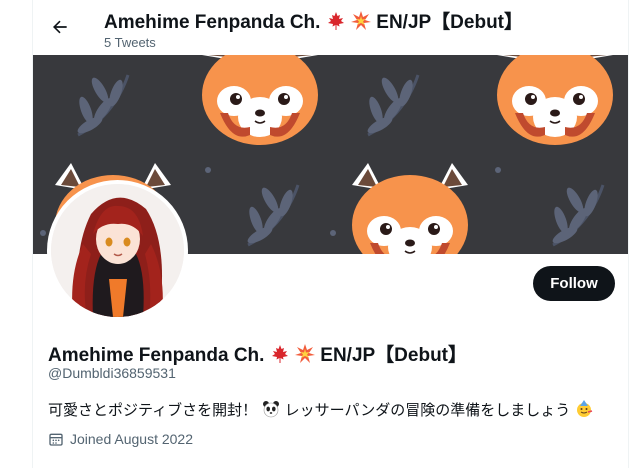  I want to click on bio-text-part1: 可愛さとポジティブさを開封！, so click(153, 410).